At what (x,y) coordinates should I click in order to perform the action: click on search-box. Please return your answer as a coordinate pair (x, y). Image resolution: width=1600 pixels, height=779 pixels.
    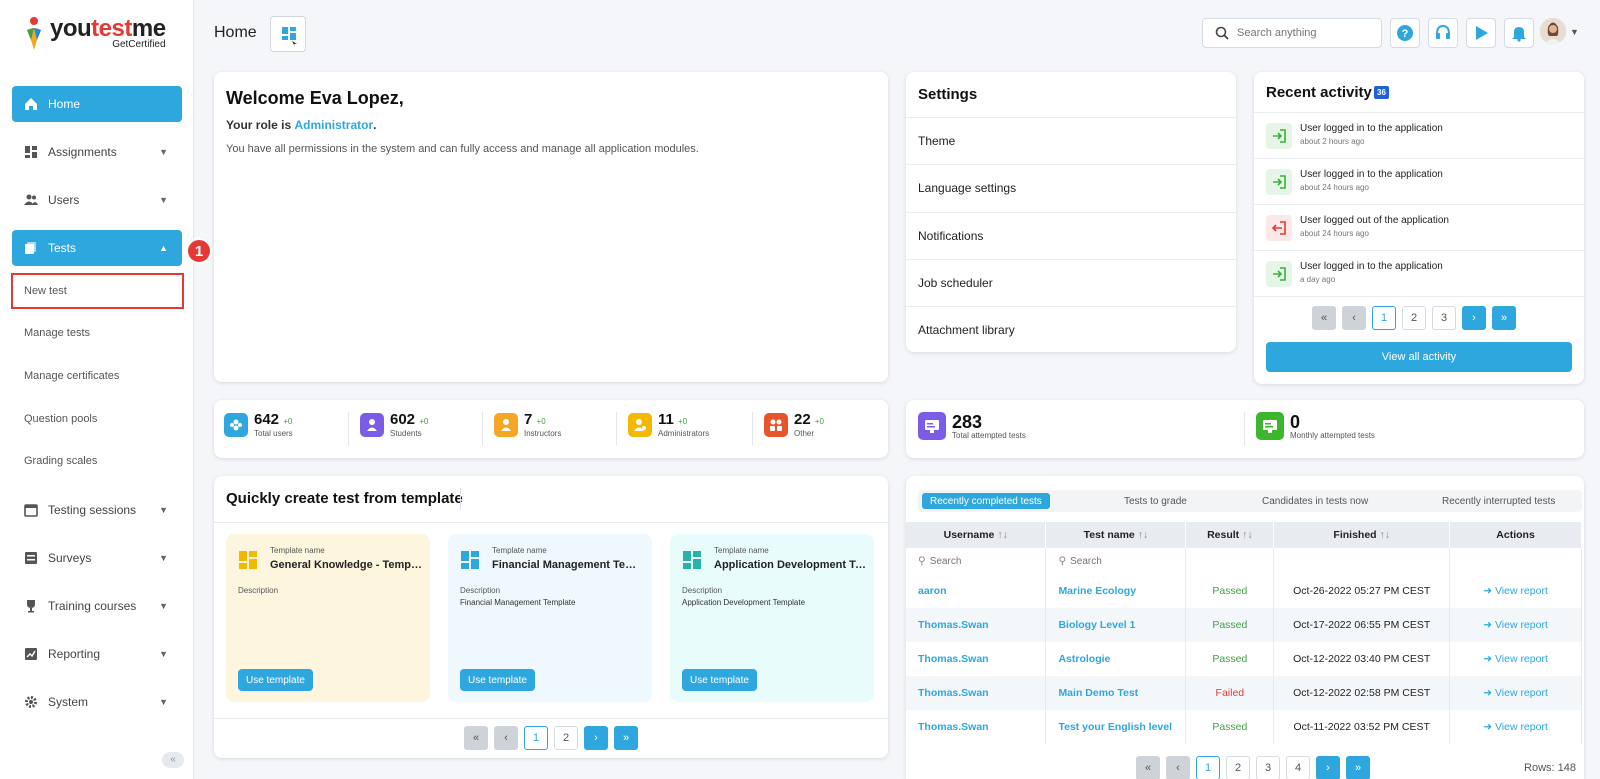
    Looking at the image, I should click on (1292, 33).